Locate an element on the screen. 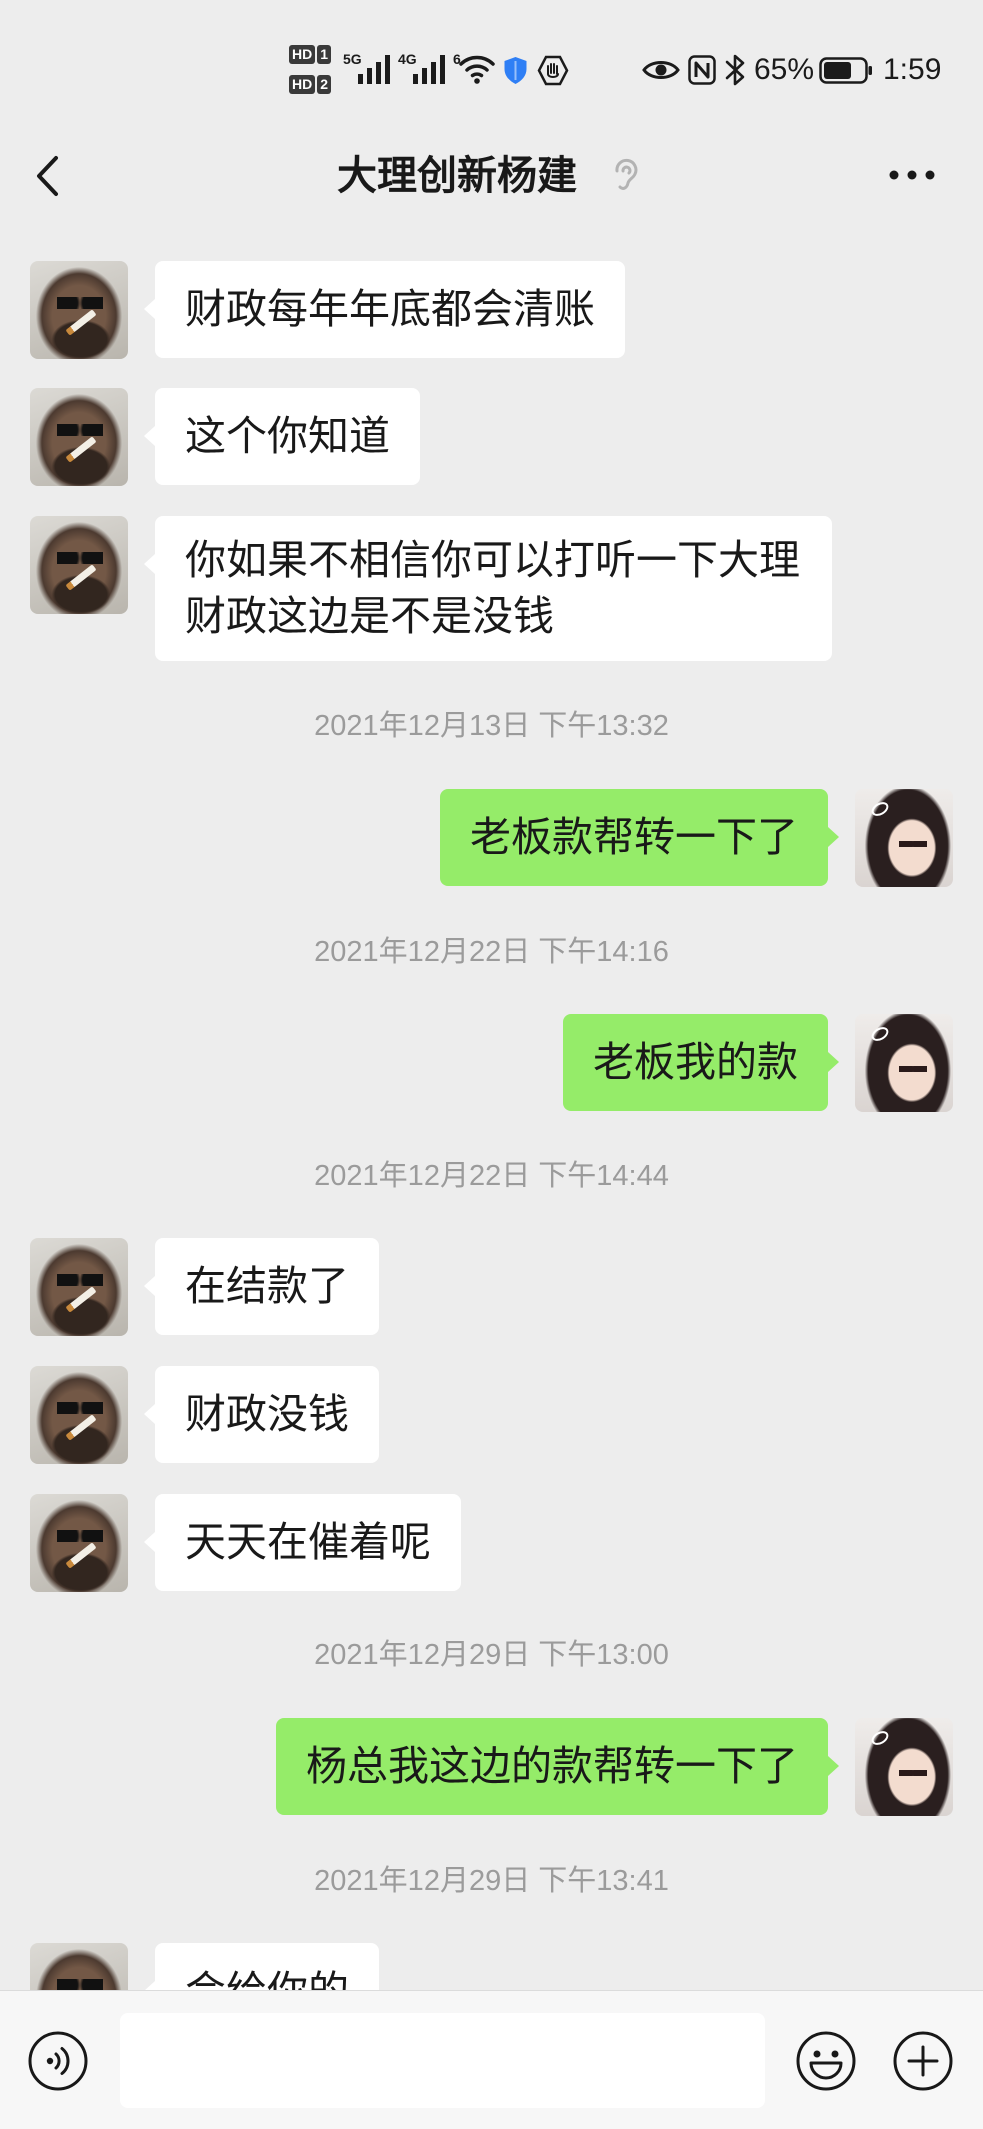  sim-number: 2 is located at coordinates (324, 84).